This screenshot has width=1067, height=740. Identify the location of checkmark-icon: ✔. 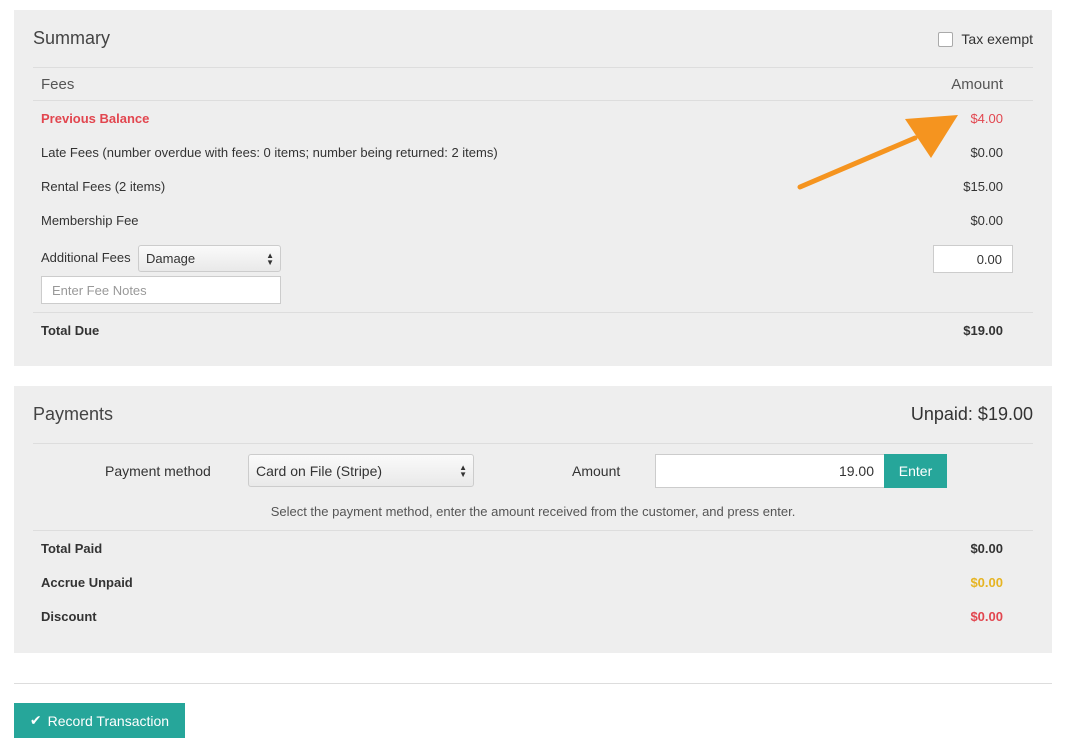
(35, 720).